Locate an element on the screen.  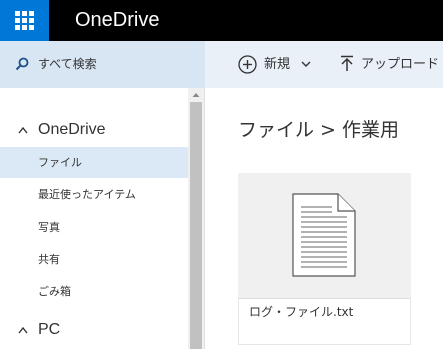
sidebar-item-label: 最近使ったアイテム is located at coordinates (87, 194).